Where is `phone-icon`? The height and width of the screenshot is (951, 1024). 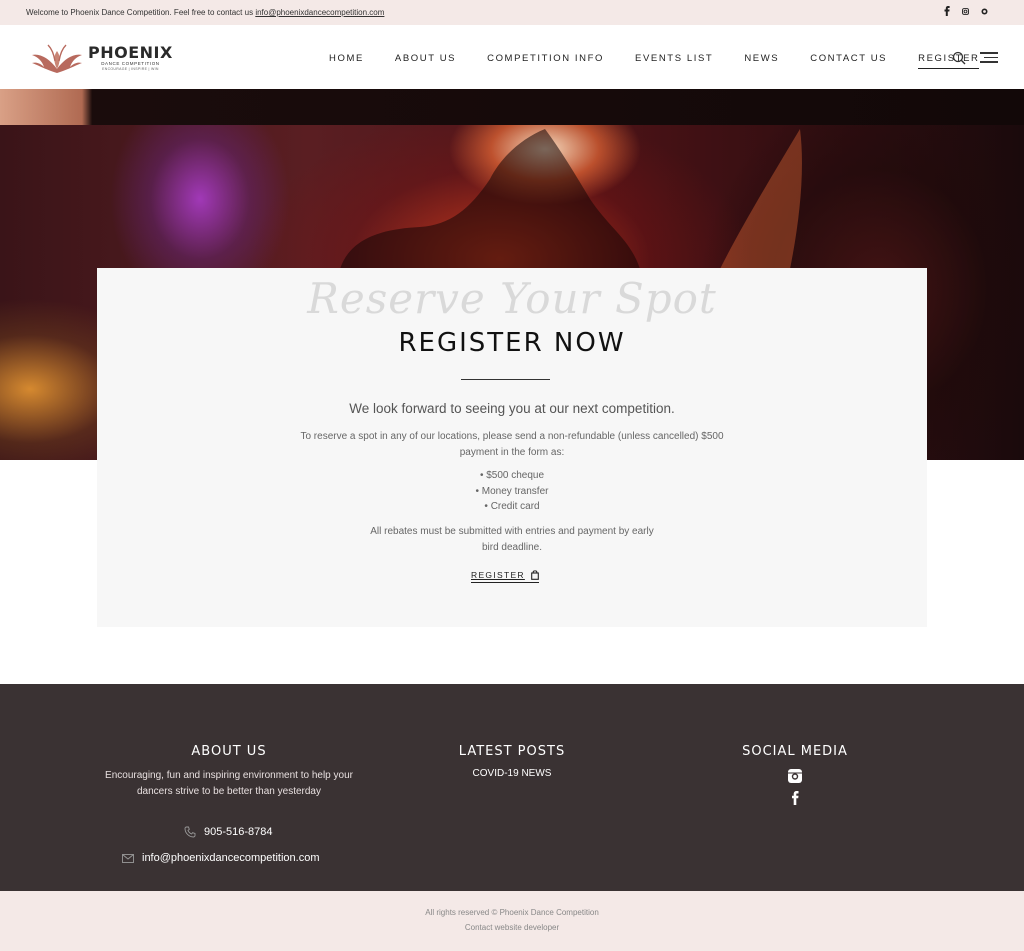
phone-icon is located at coordinates (190, 832).